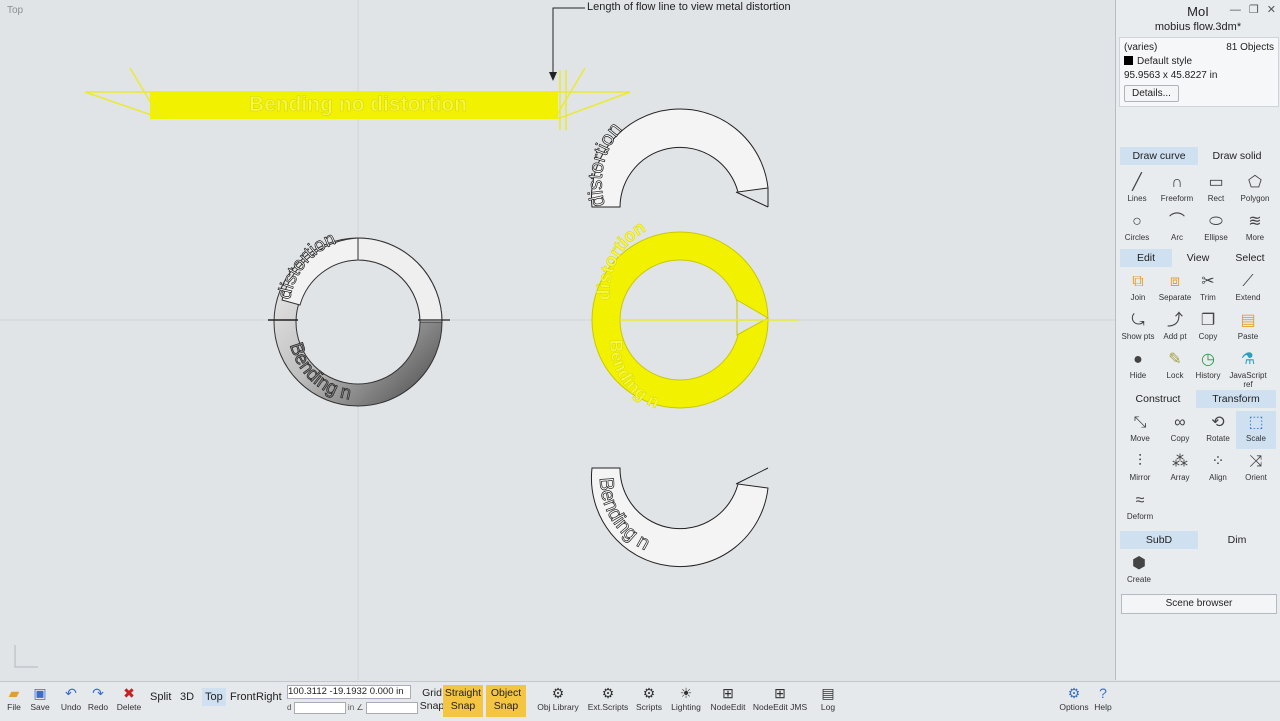  Describe the element at coordinates (1236, 399) in the screenshot. I see `tab-transform: Transform` at that location.